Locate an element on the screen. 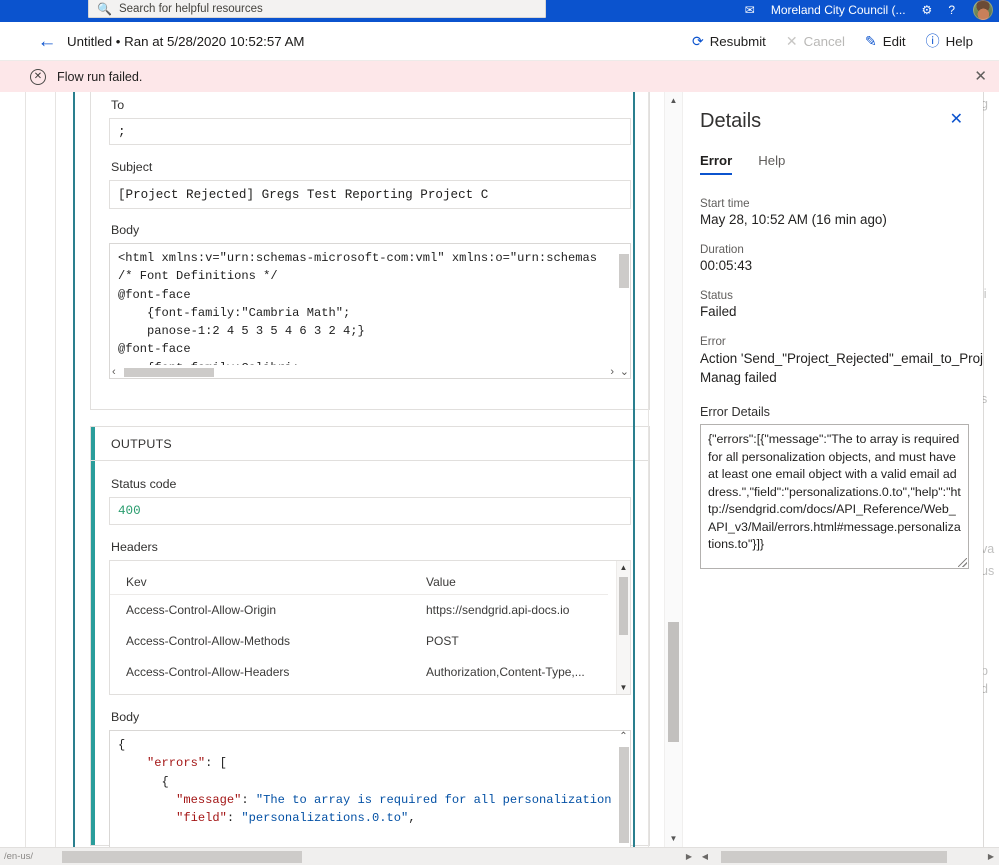 The width and height of the screenshot is (999, 865). chevron-down-icon: ⌄ is located at coordinates (624, 371).